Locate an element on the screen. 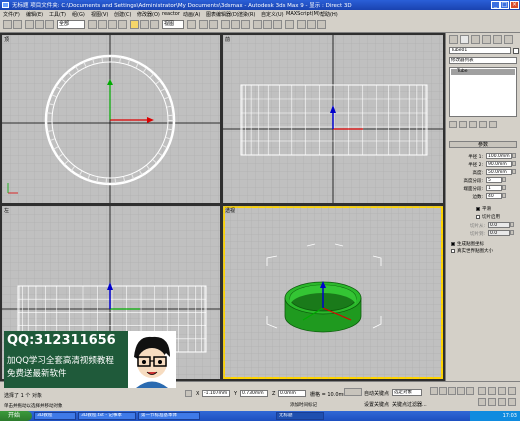 The image size is (520, 421). quick-render-icon is located at coordinates (311, 24).